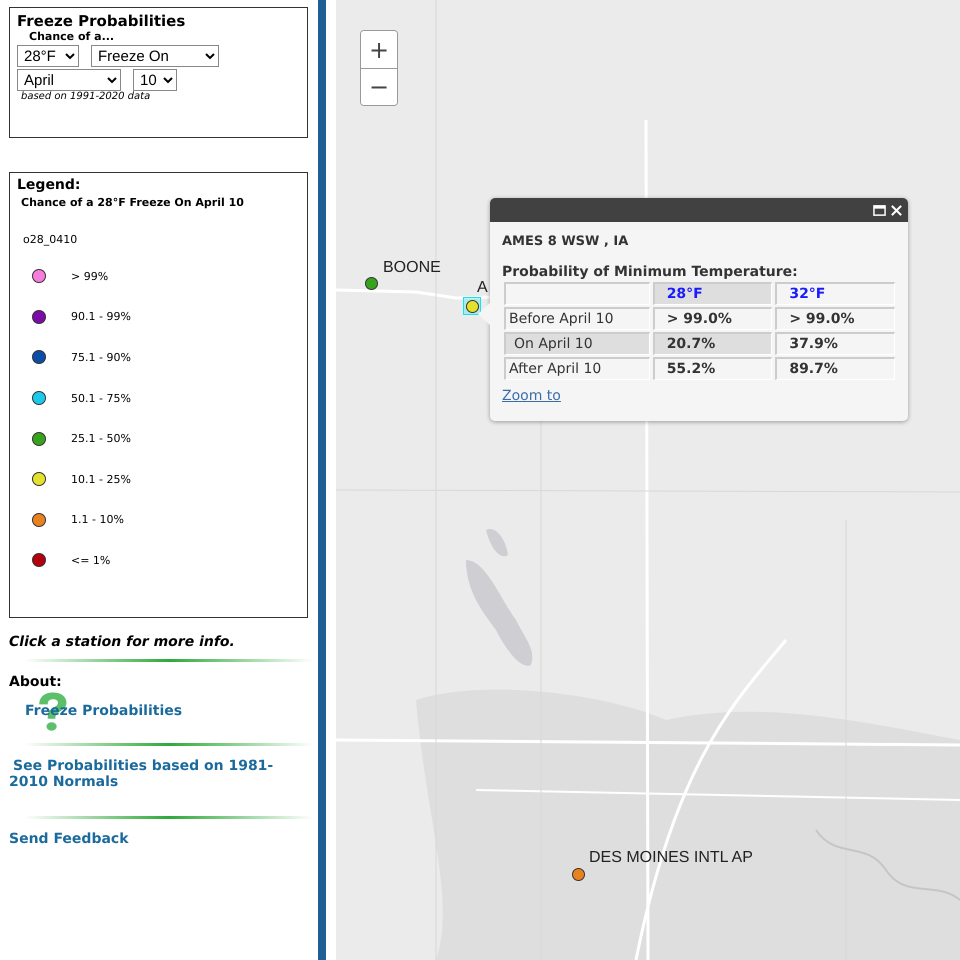  Describe the element at coordinates (154, 774) in the screenshot. I see `normals-link: See Probabilities based on 1981-2010 Normals` at that location.